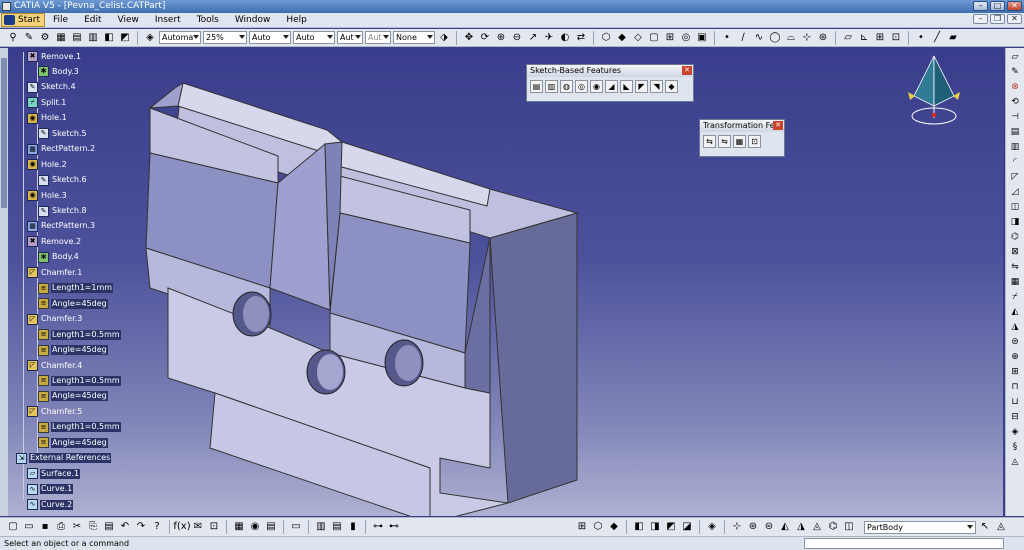 The height and width of the screenshot is (550, 1024). I want to click on measure-item-icon: ⊛, so click(753, 527).